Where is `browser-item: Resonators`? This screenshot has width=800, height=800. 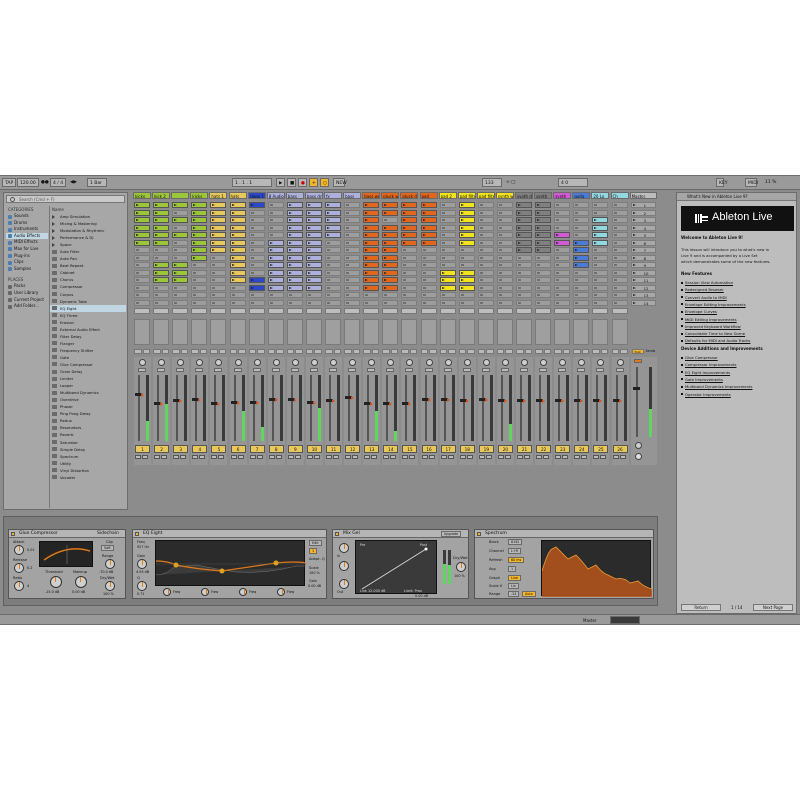 browser-item: Resonators is located at coordinates (88, 427).